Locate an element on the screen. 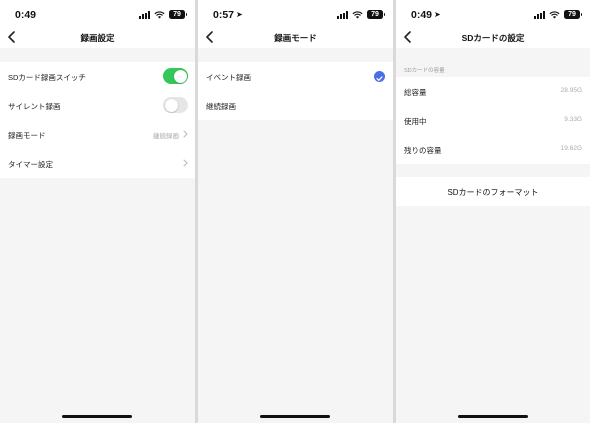 The image size is (590, 423). nav-bar: 録画モード is located at coordinates (295, 38).